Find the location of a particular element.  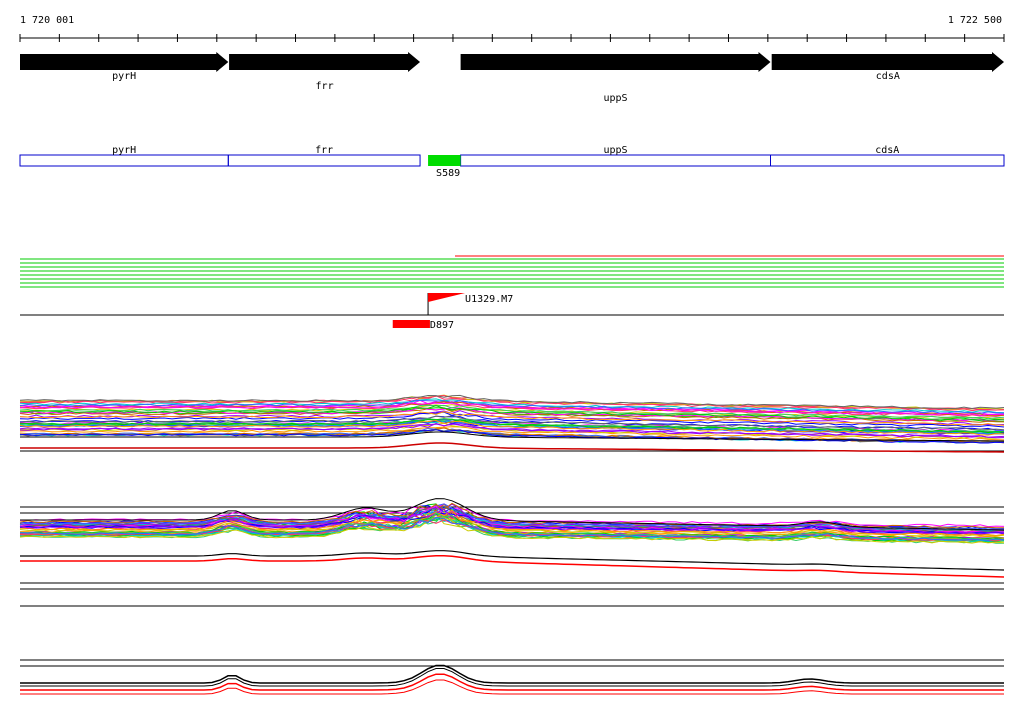

gene-annotation-track: pyrH frr uppS cdsA is located at coordinates (512, 78).